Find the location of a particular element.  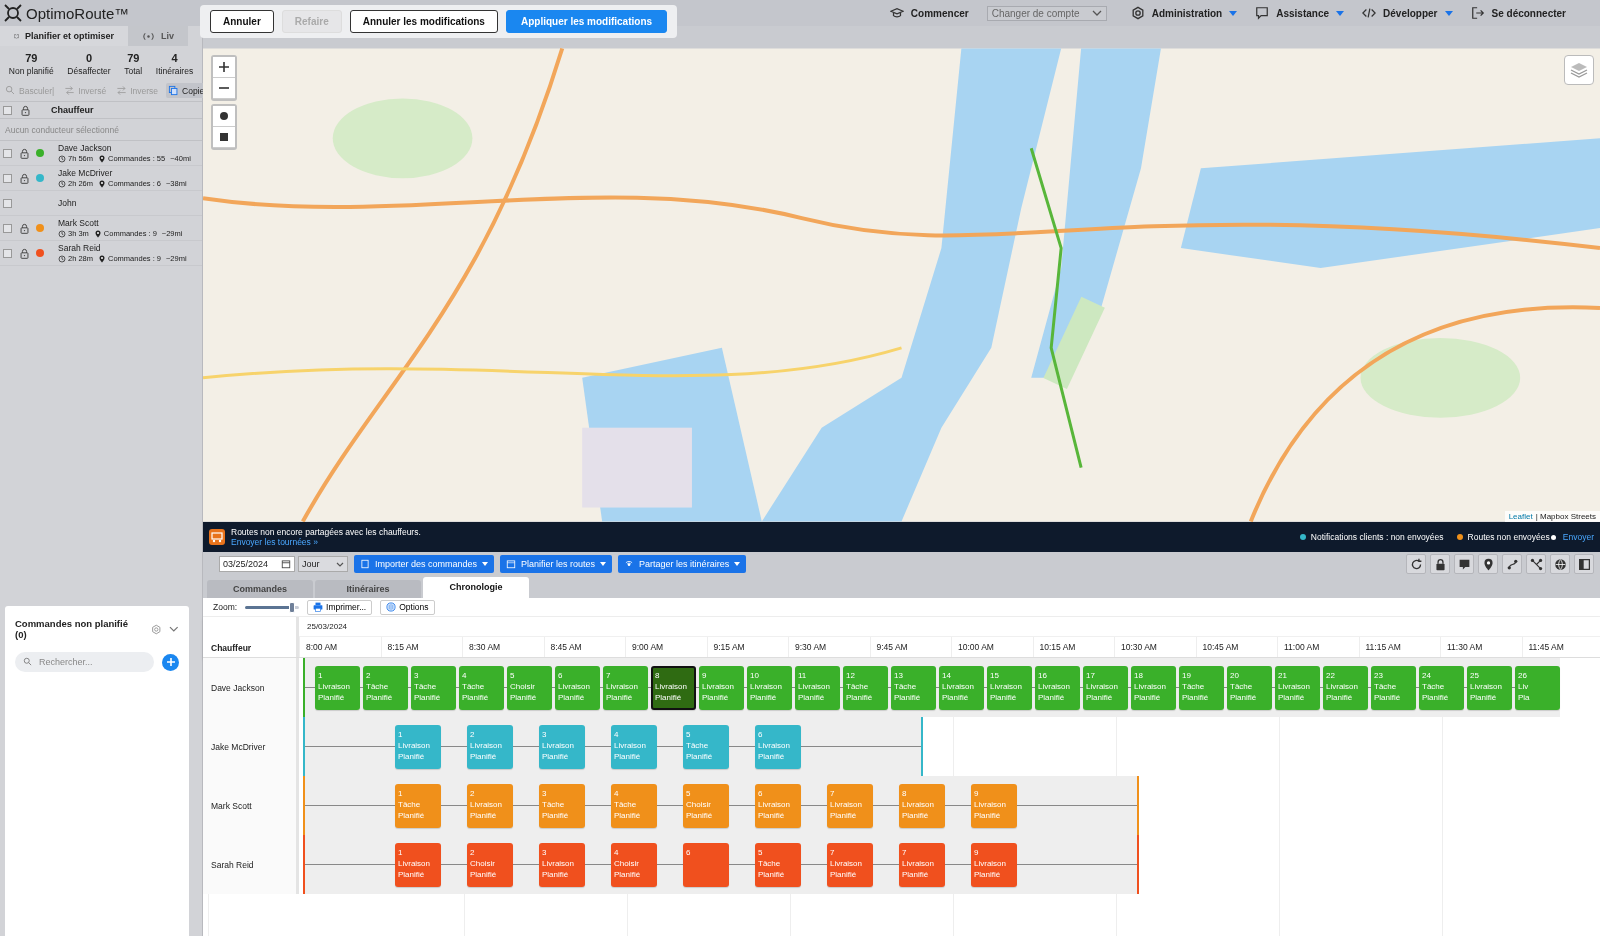

sidebar-button is located at coordinates (1584, 564).